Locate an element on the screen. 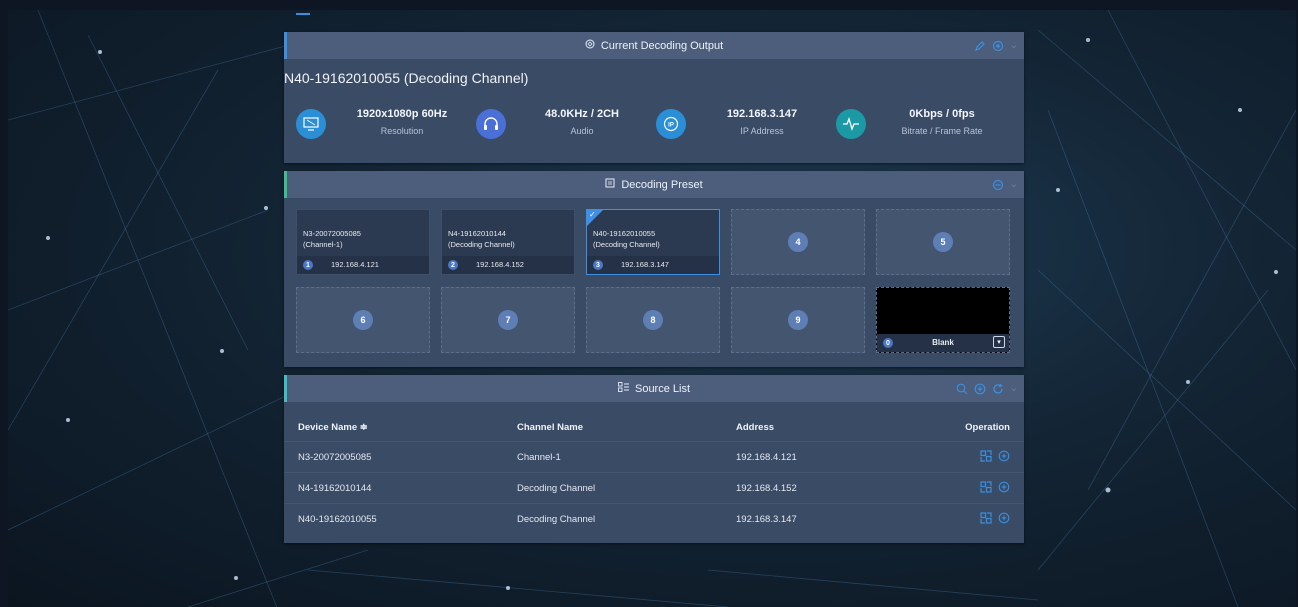  preset-ip: 192.168.3.147 is located at coordinates (645, 264).